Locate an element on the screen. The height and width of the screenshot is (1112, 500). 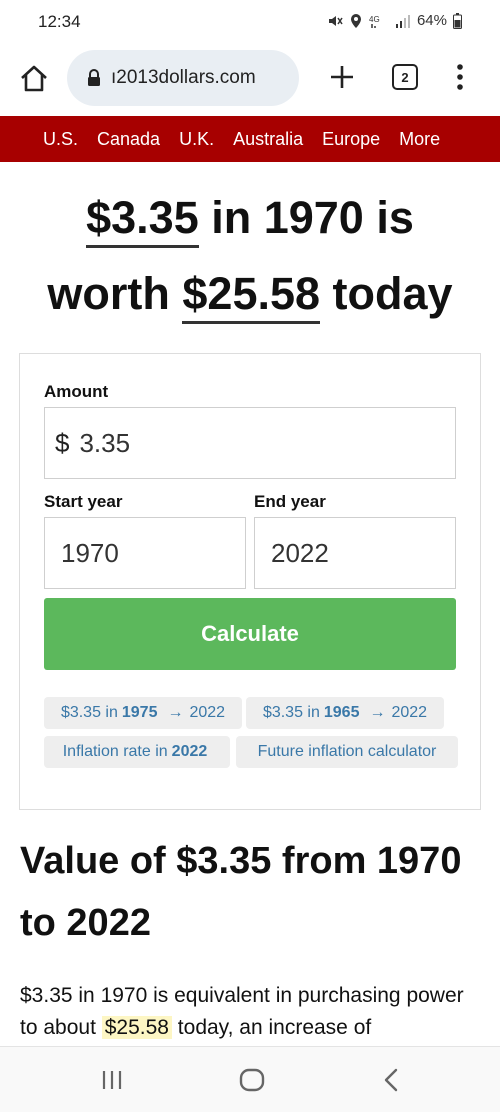
end-year-input is located at coordinates (363, 553).